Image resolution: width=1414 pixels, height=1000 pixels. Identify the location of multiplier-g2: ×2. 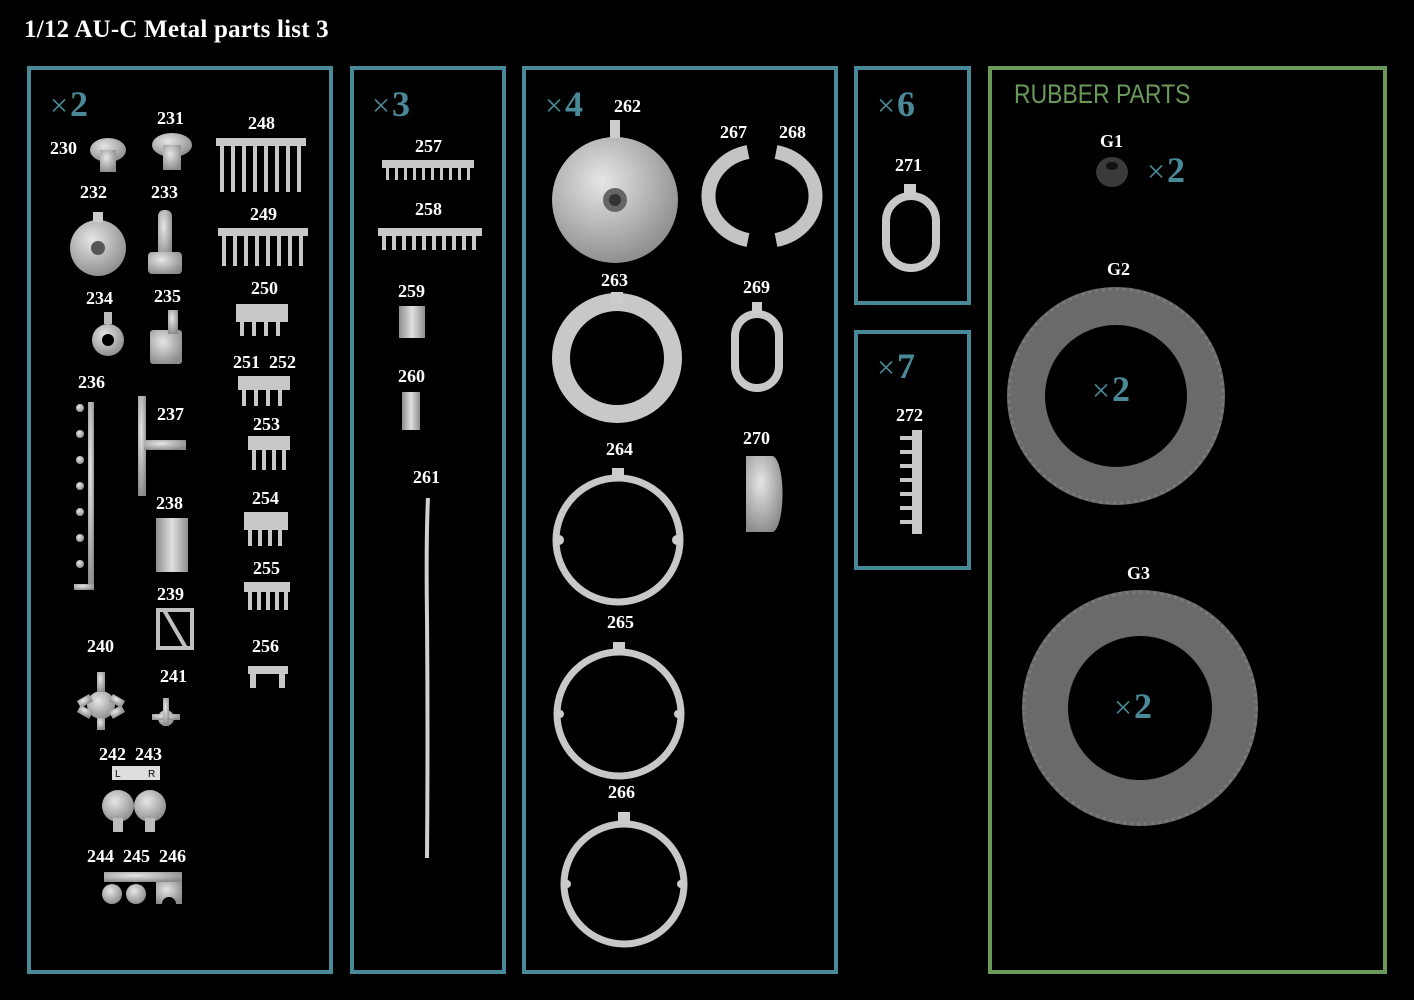
(1111, 389).